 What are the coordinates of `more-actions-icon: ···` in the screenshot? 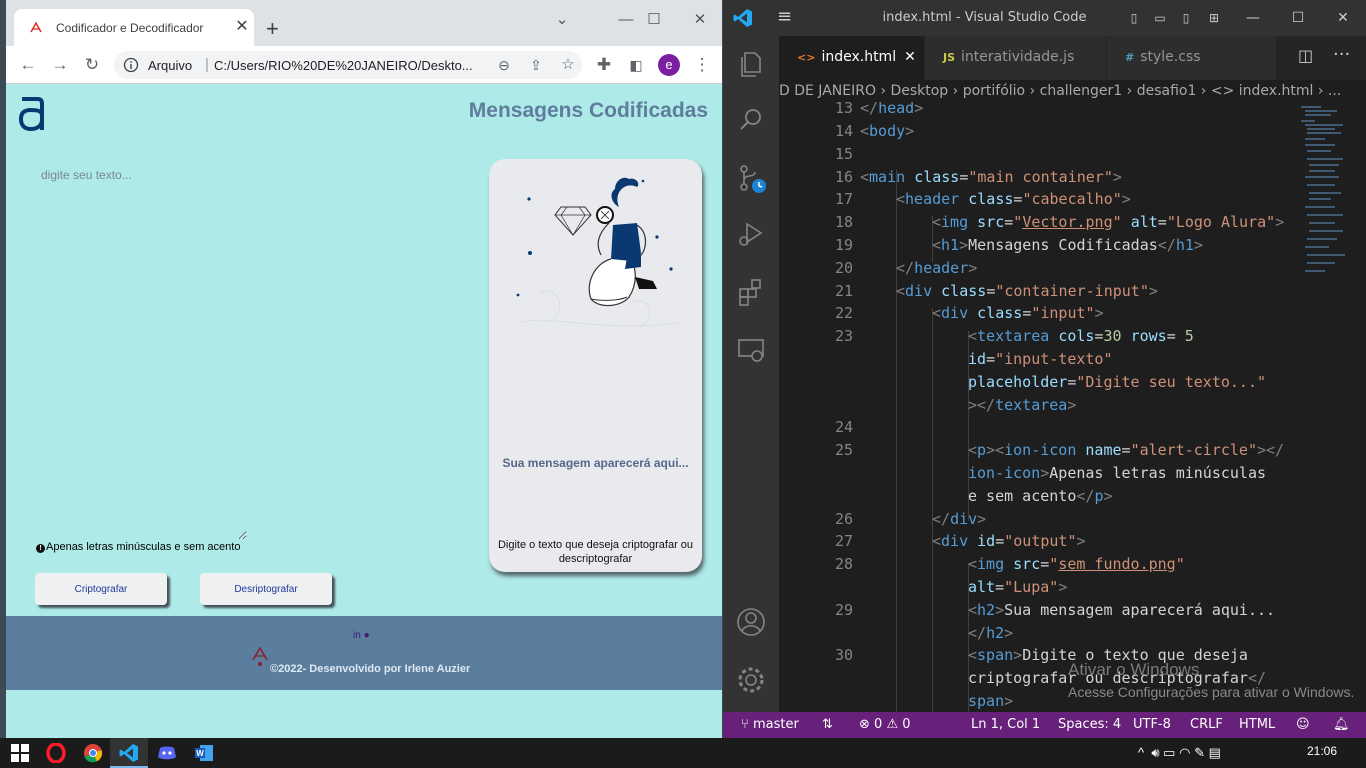 It's located at (1341, 54).